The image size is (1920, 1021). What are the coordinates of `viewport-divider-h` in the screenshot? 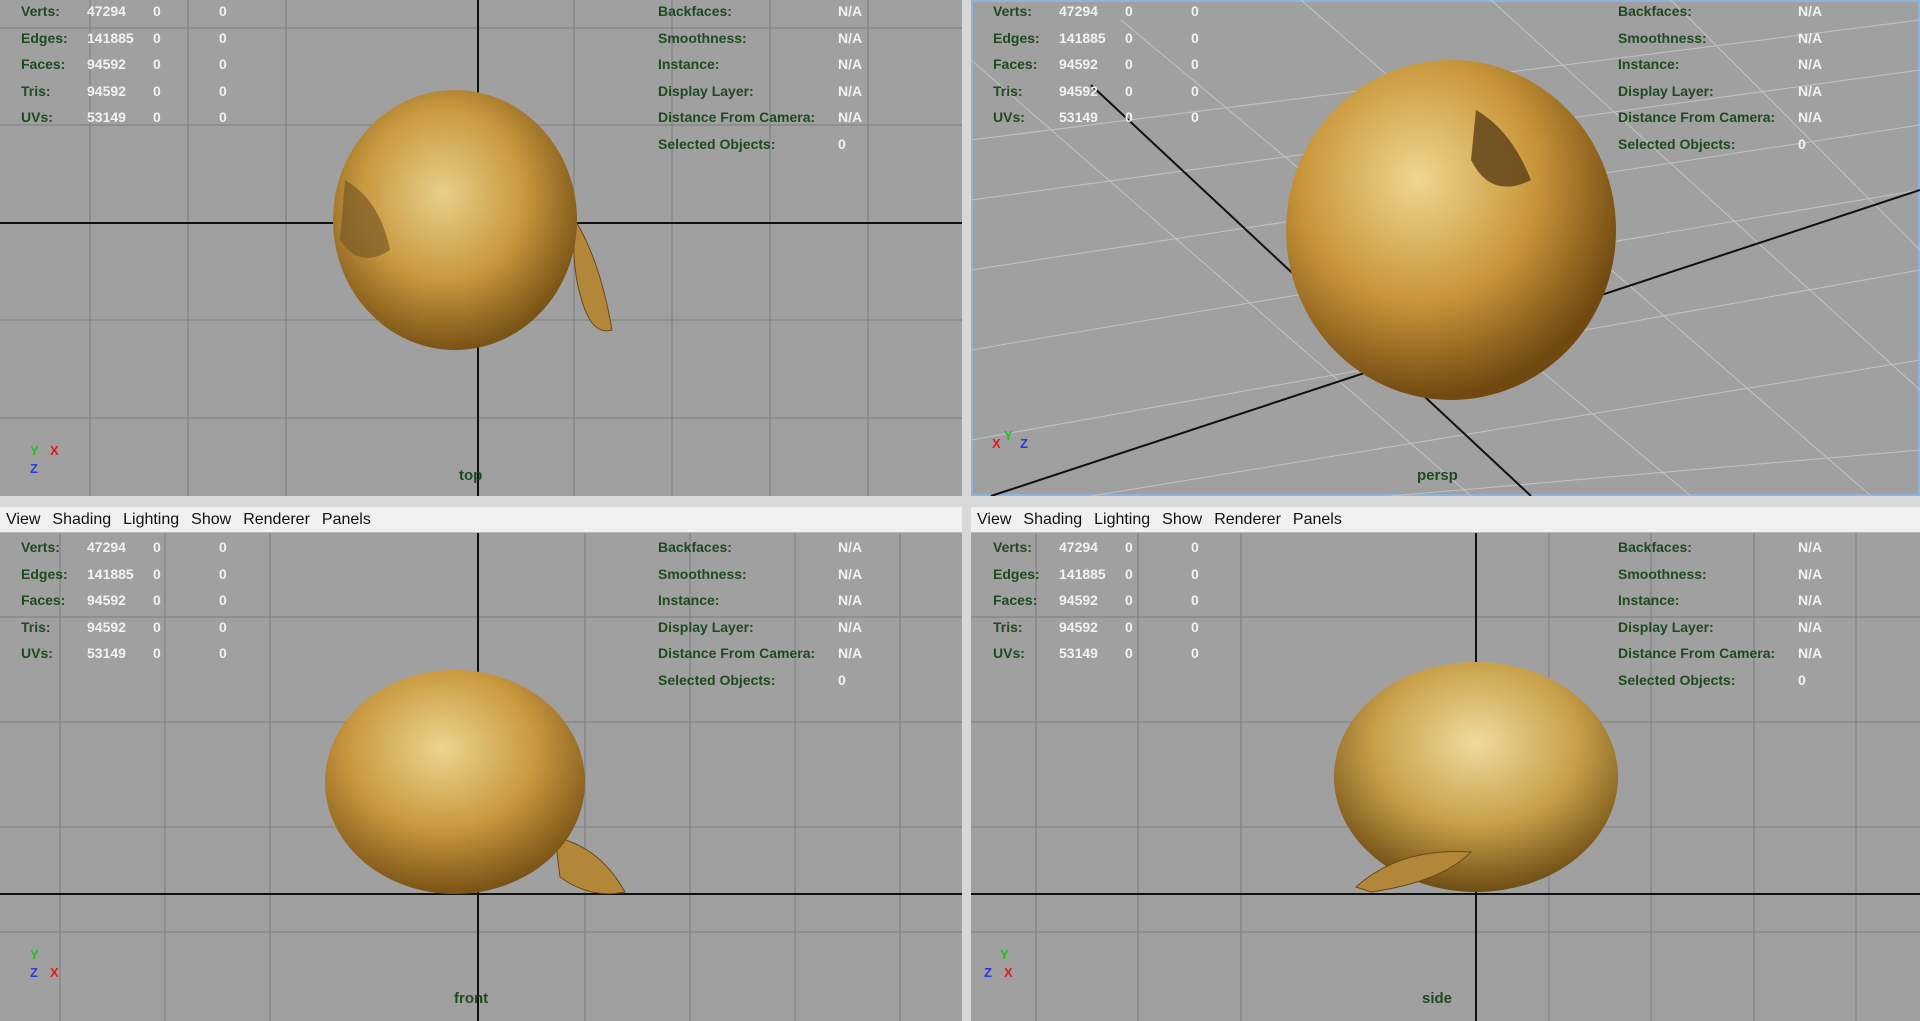 It's located at (960, 501).